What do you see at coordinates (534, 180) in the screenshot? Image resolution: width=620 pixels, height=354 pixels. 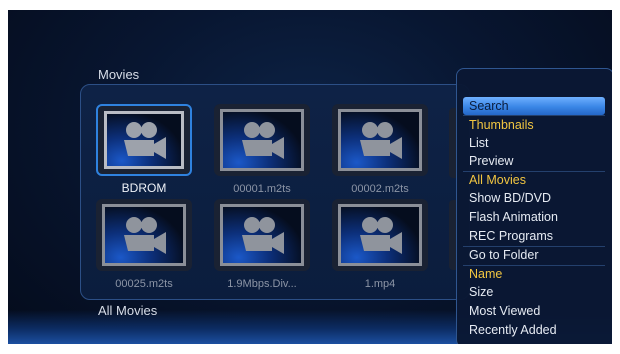 I see `menu-item-all-movies: All Movies` at bounding box center [534, 180].